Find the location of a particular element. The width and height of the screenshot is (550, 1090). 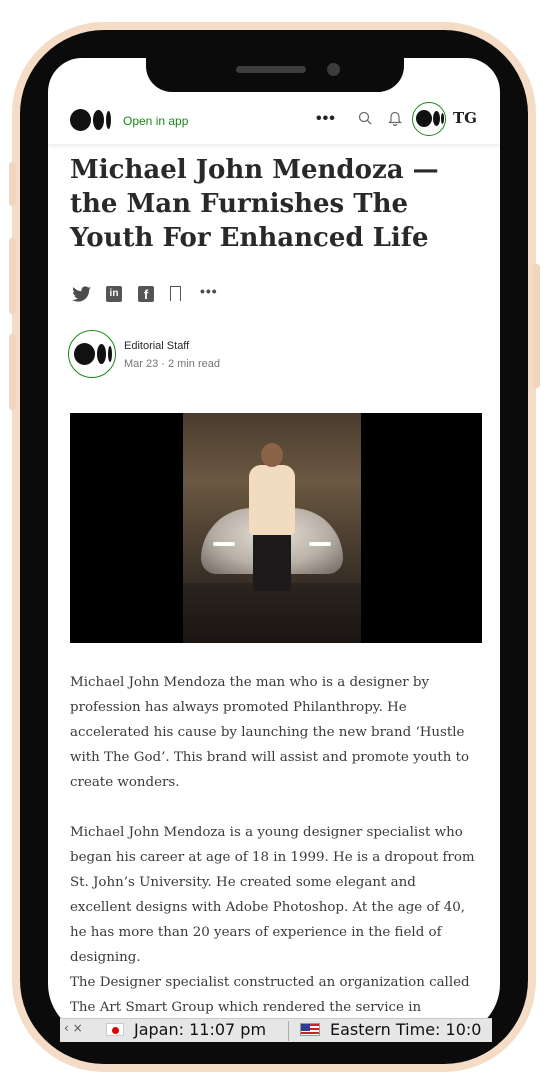

chevron-icon: ‹ × is located at coordinates (73, 1028).